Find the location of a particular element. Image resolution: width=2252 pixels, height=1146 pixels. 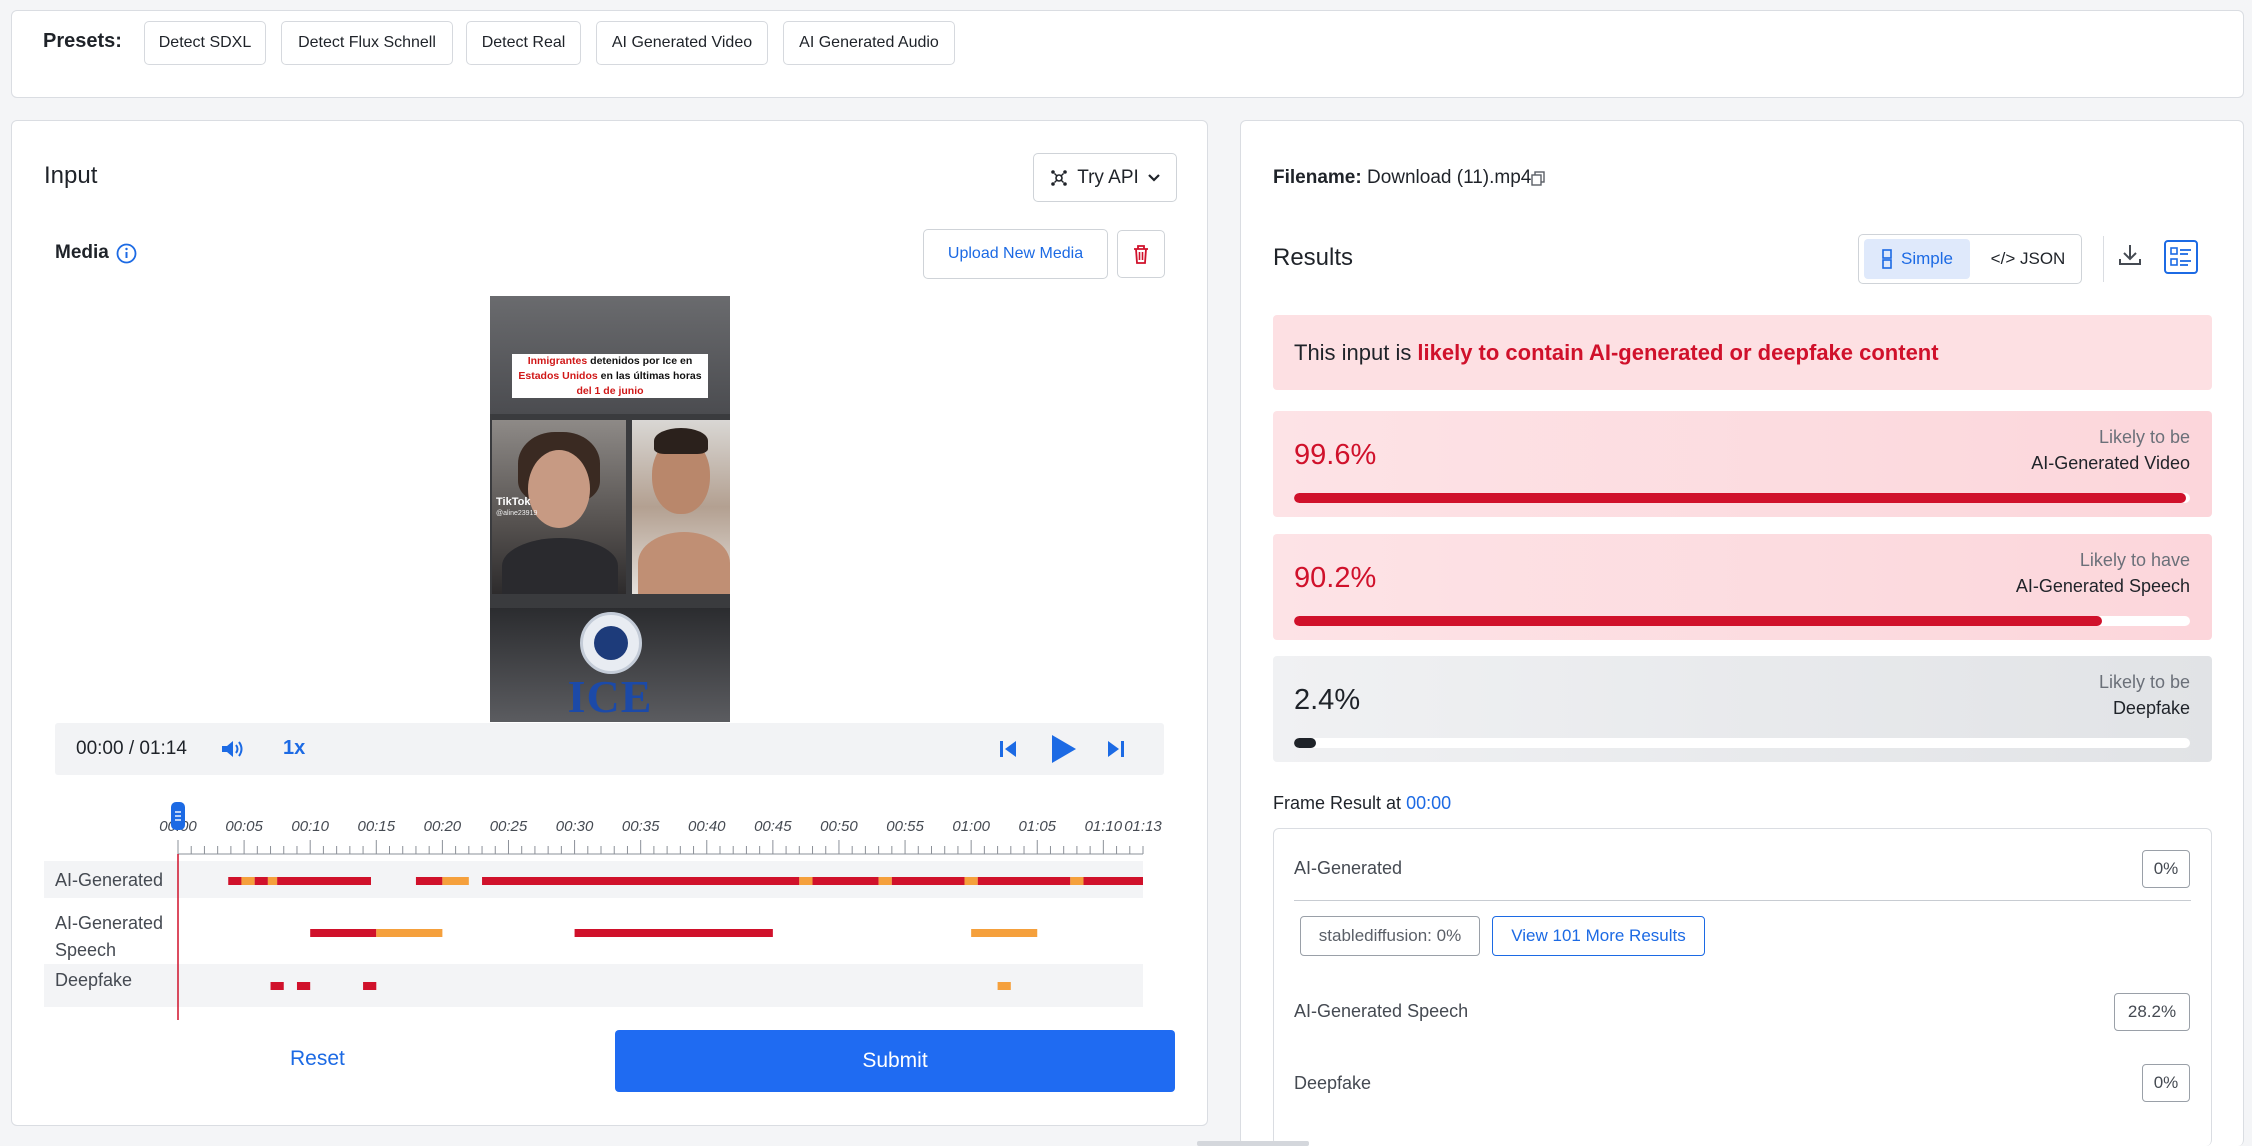

score-percent: 90.2% is located at coordinates (1335, 578).